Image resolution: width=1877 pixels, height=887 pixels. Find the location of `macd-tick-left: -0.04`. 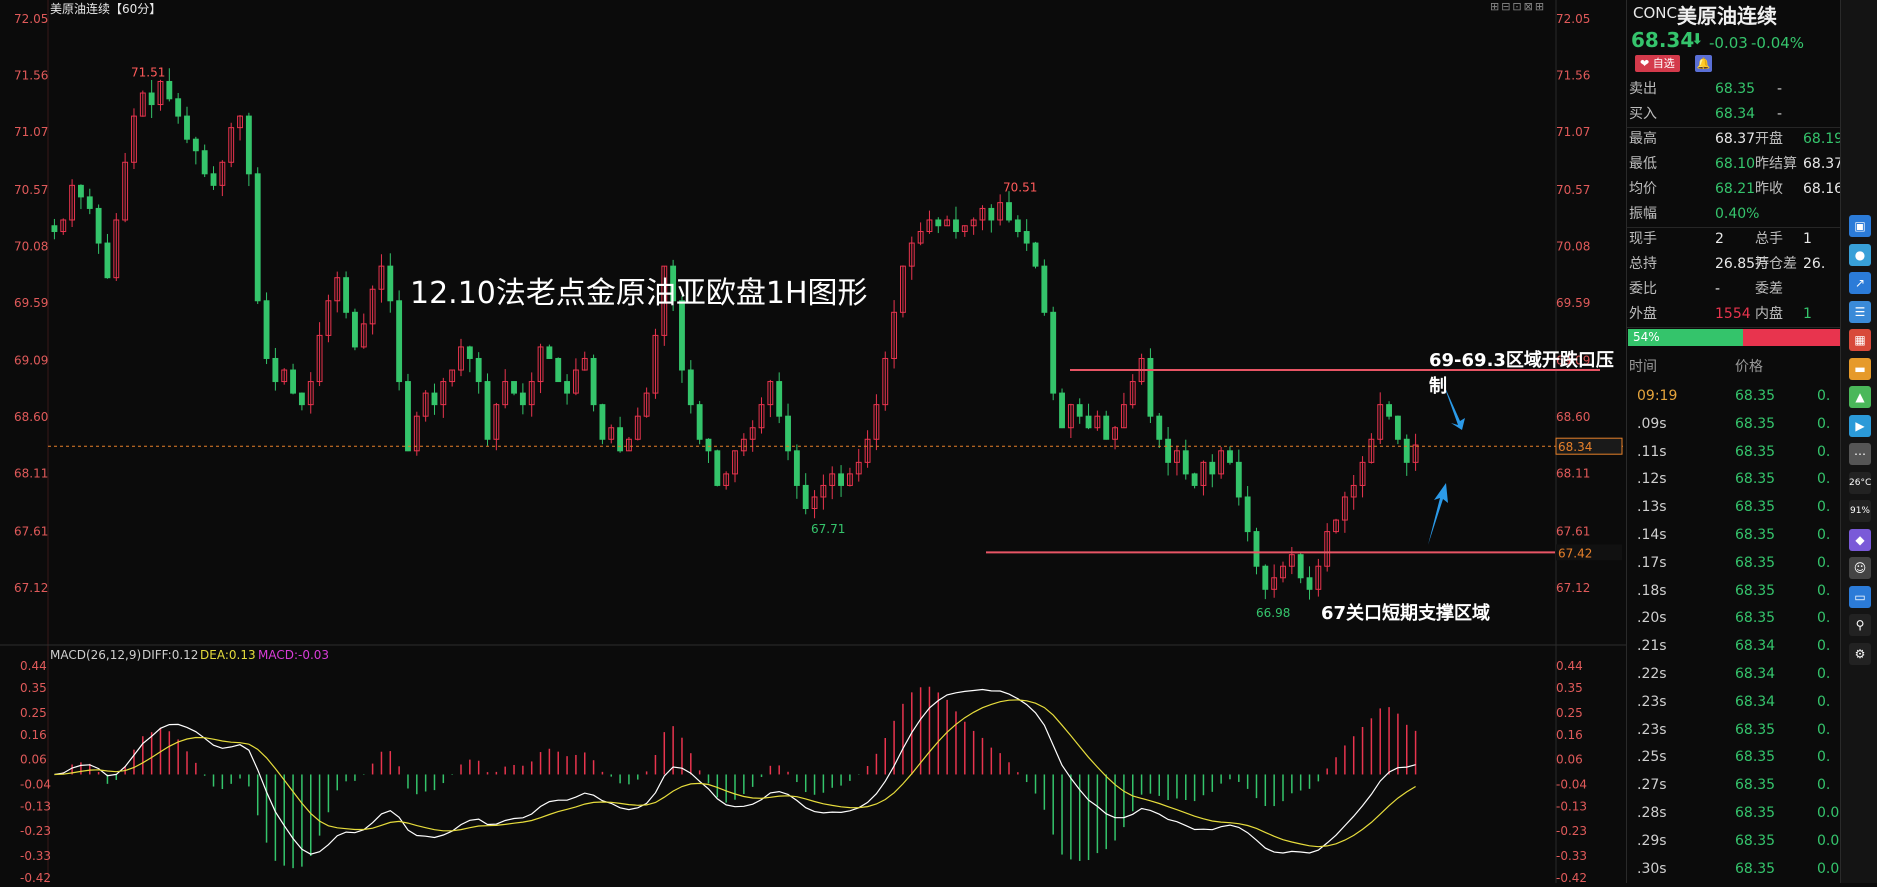

macd-tick-left: -0.04 is located at coordinates (35, 784).